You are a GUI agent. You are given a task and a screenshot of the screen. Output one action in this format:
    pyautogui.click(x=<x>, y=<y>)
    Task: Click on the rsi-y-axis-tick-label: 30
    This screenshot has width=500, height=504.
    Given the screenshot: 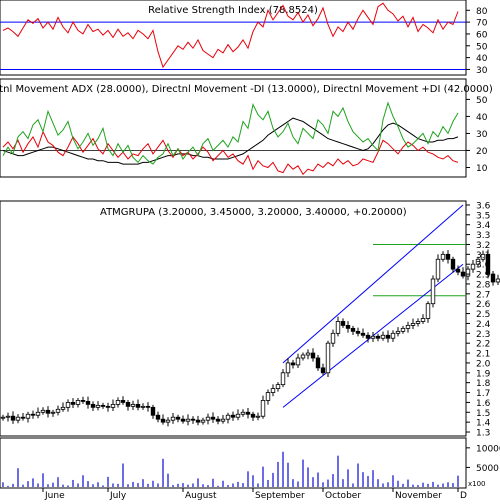 What is the action you would take?
    pyautogui.click(x=482, y=71)
    